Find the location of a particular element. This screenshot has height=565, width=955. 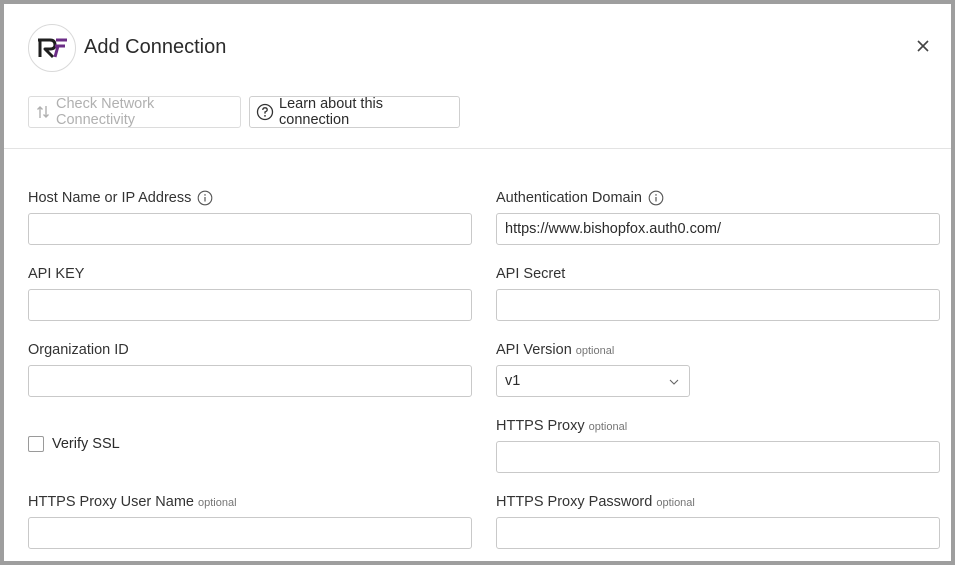

proxy-user-input is located at coordinates (250, 533).